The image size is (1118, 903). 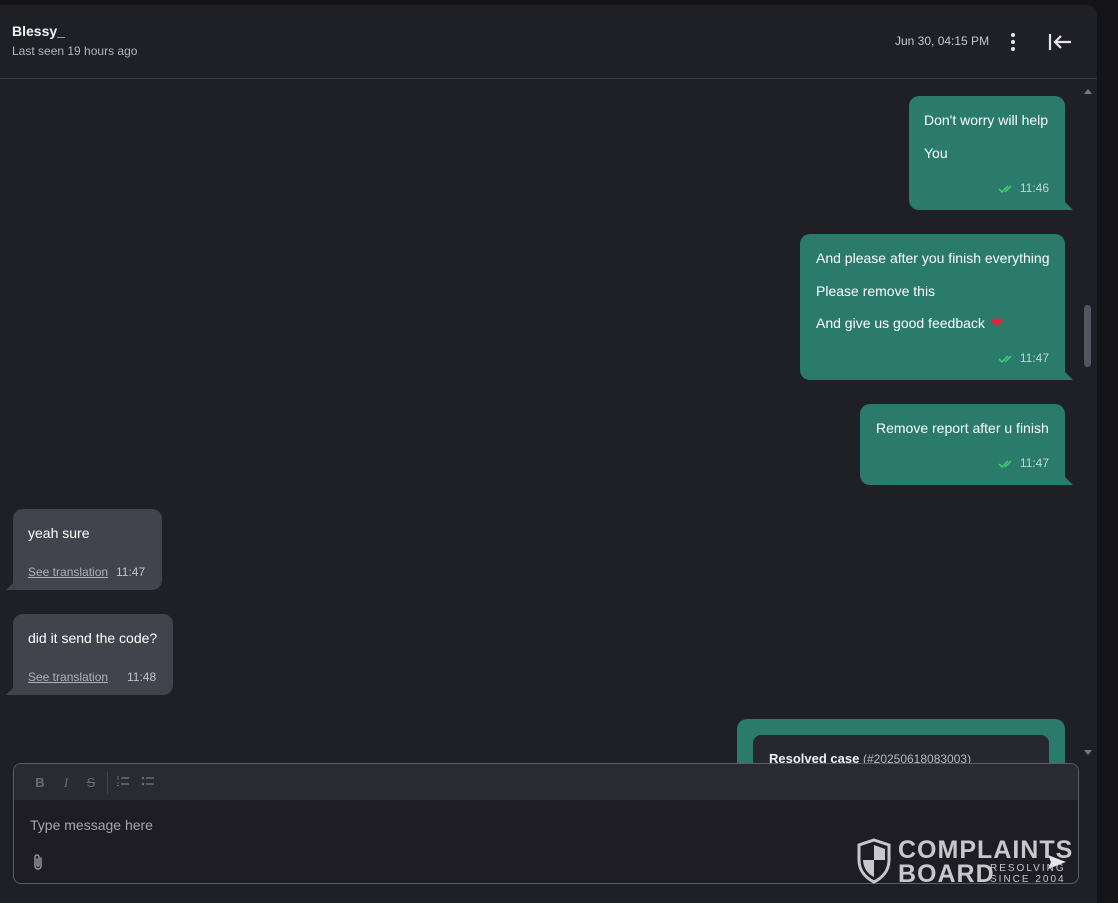 I want to click on message-time: 11:46, so click(x=1034, y=188).